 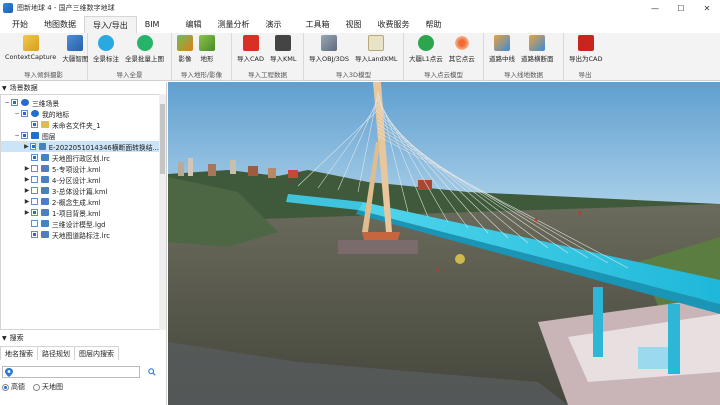 What do you see at coordinates (162, 139) in the screenshot?
I see `tree-scrollbar-thumb` at bounding box center [162, 139].